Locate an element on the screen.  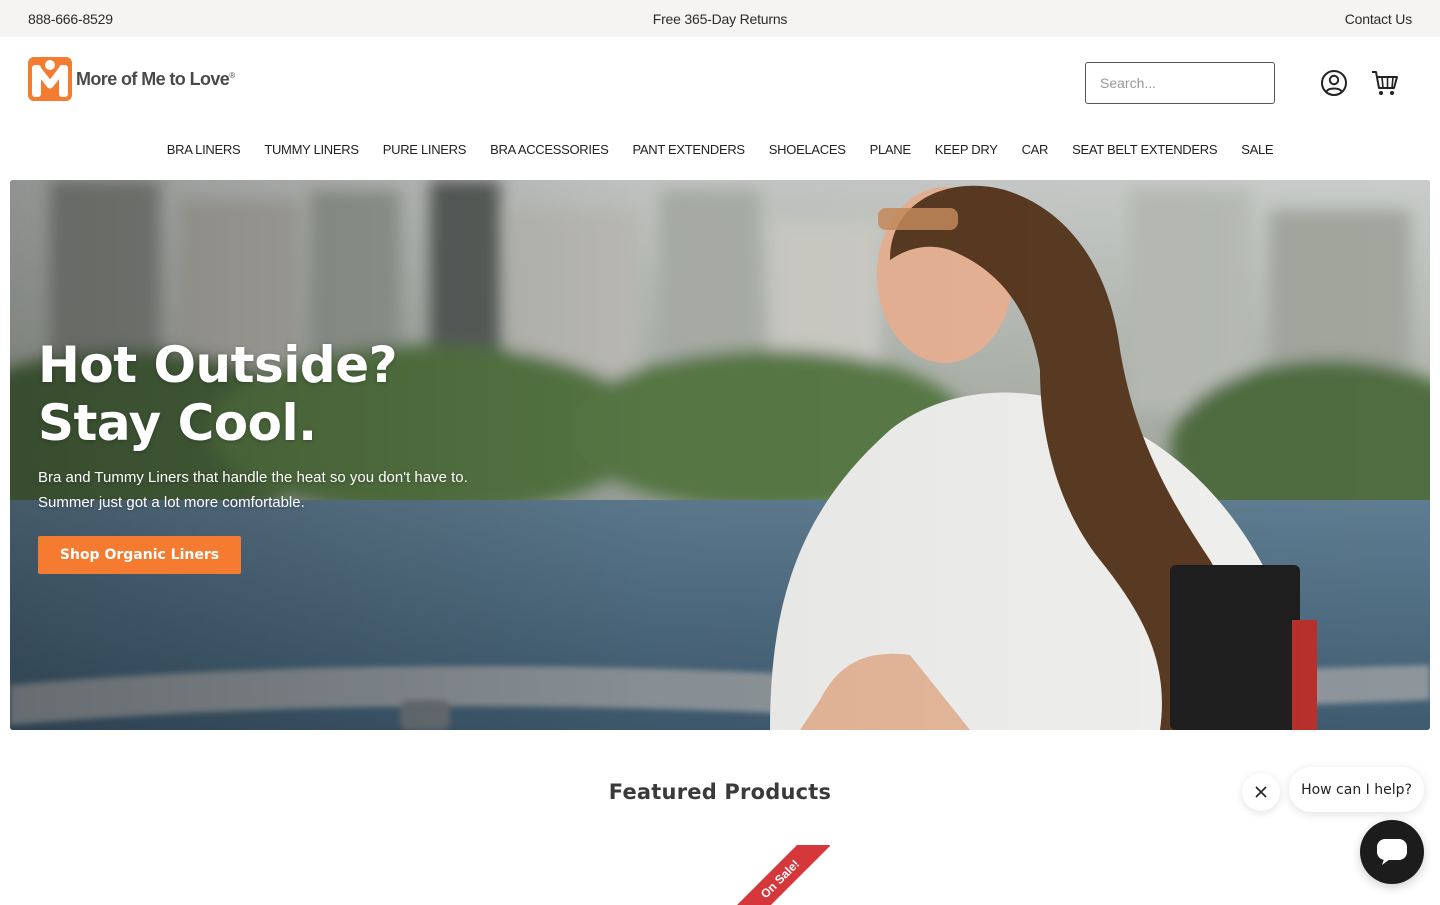
brand-logo: More of Me to Love® is located at coordinates (131, 79).